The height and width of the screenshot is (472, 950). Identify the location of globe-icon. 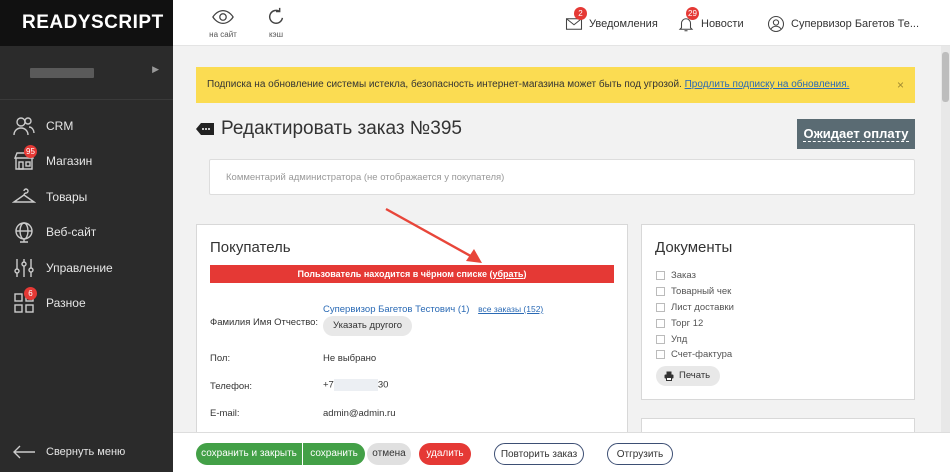
(24, 232).